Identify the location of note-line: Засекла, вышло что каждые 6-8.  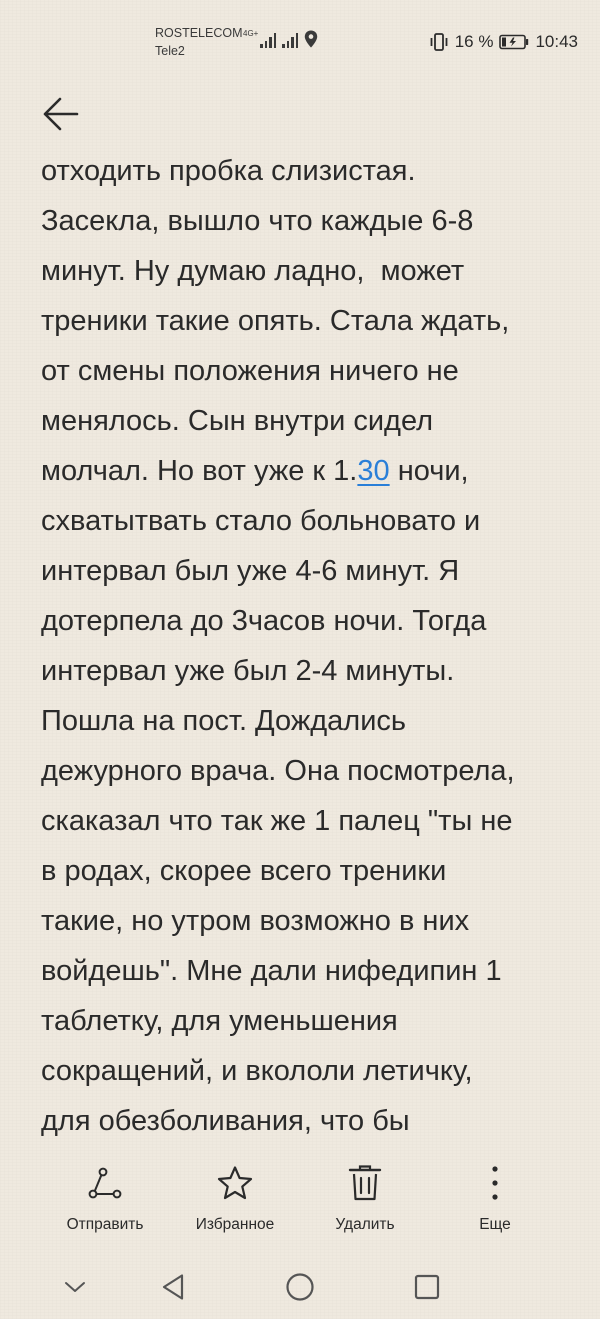
(257, 221).